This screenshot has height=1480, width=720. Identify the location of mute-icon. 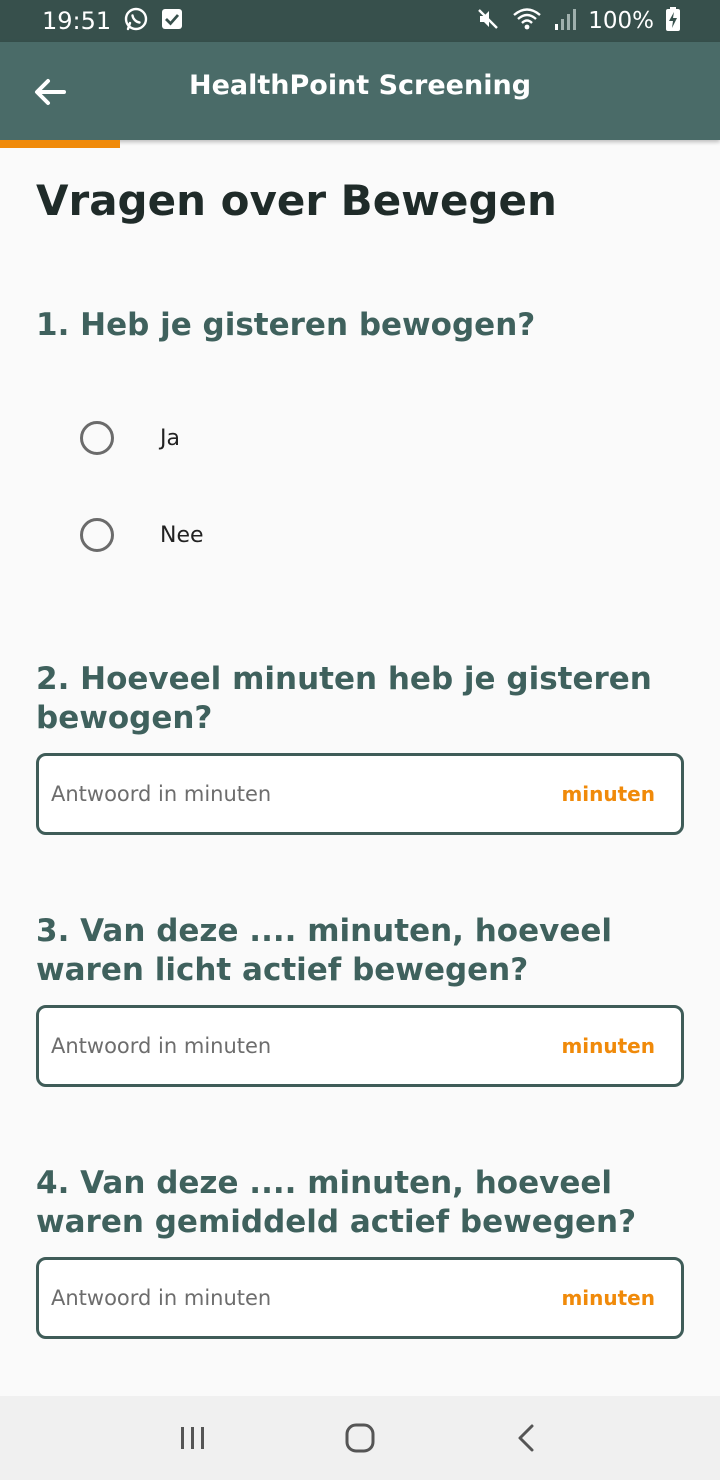
(488, 21).